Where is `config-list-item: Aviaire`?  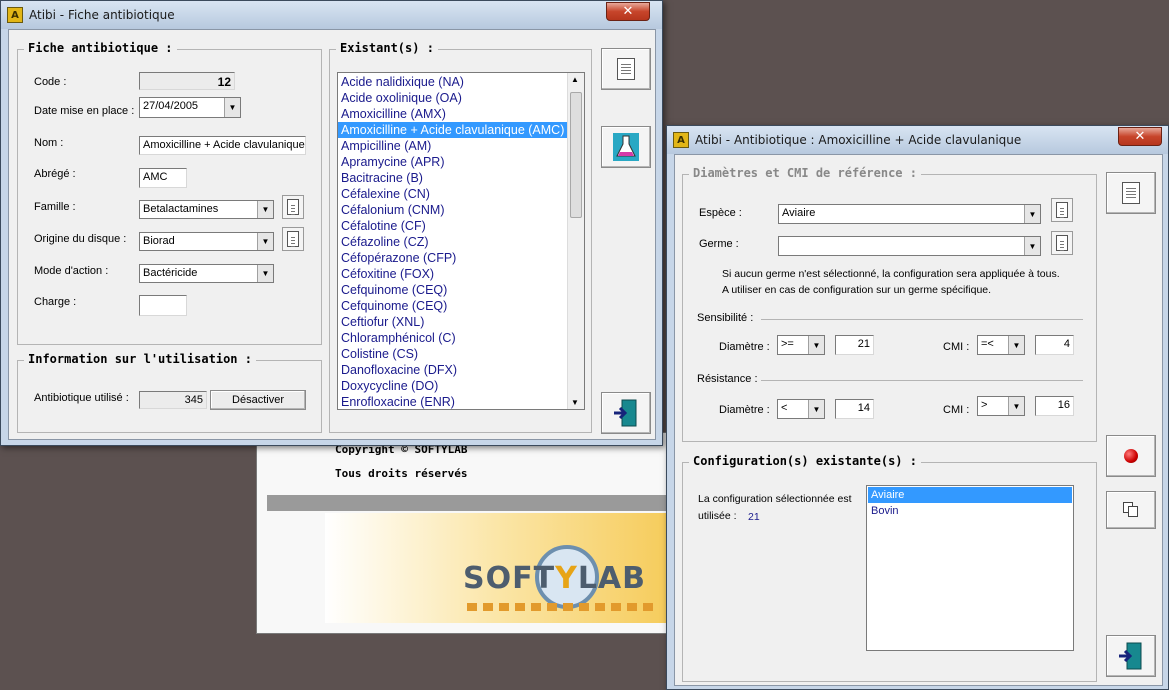
config-list-item: Aviaire is located at coordinates (970, 495).